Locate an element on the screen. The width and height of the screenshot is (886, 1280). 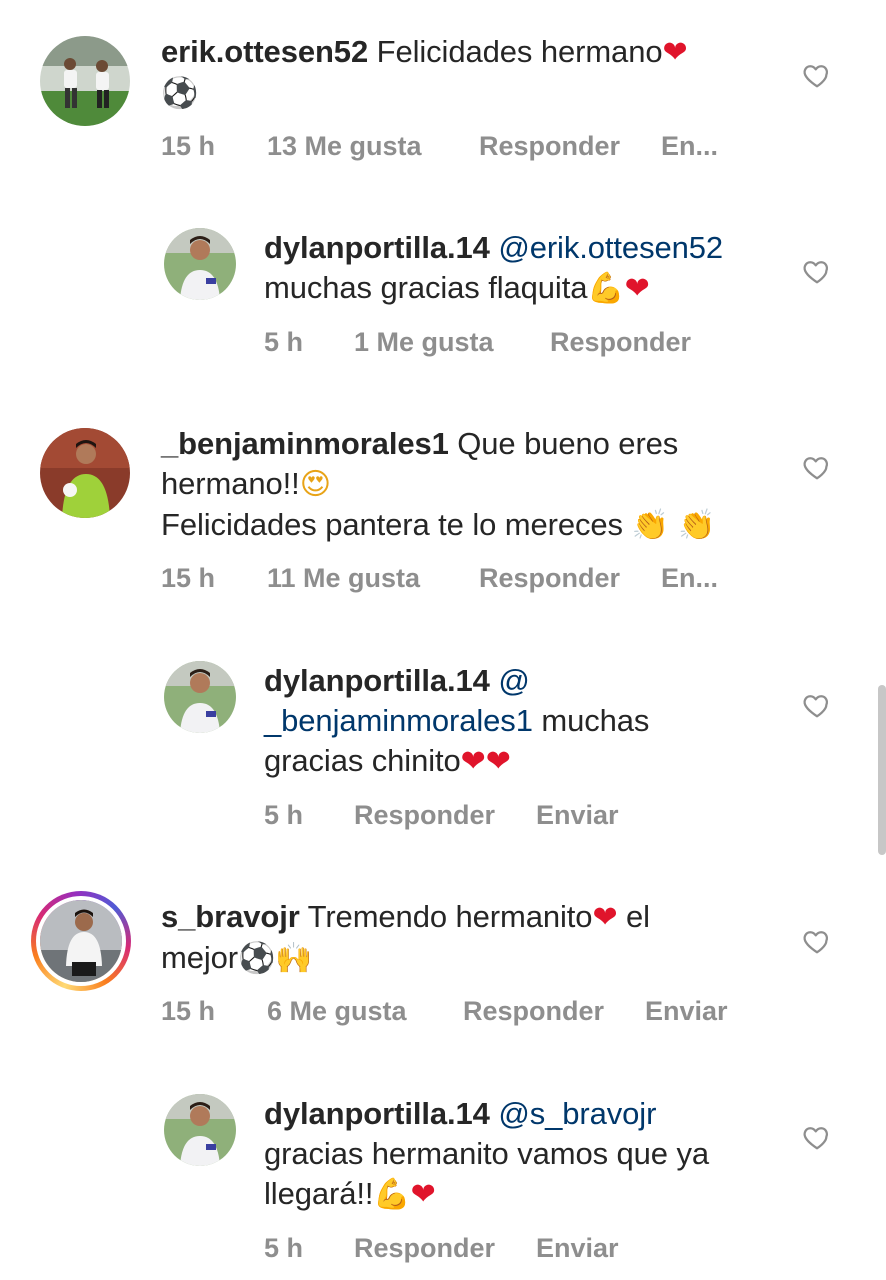
mention-link: @ is located at coordinates (513, 680).